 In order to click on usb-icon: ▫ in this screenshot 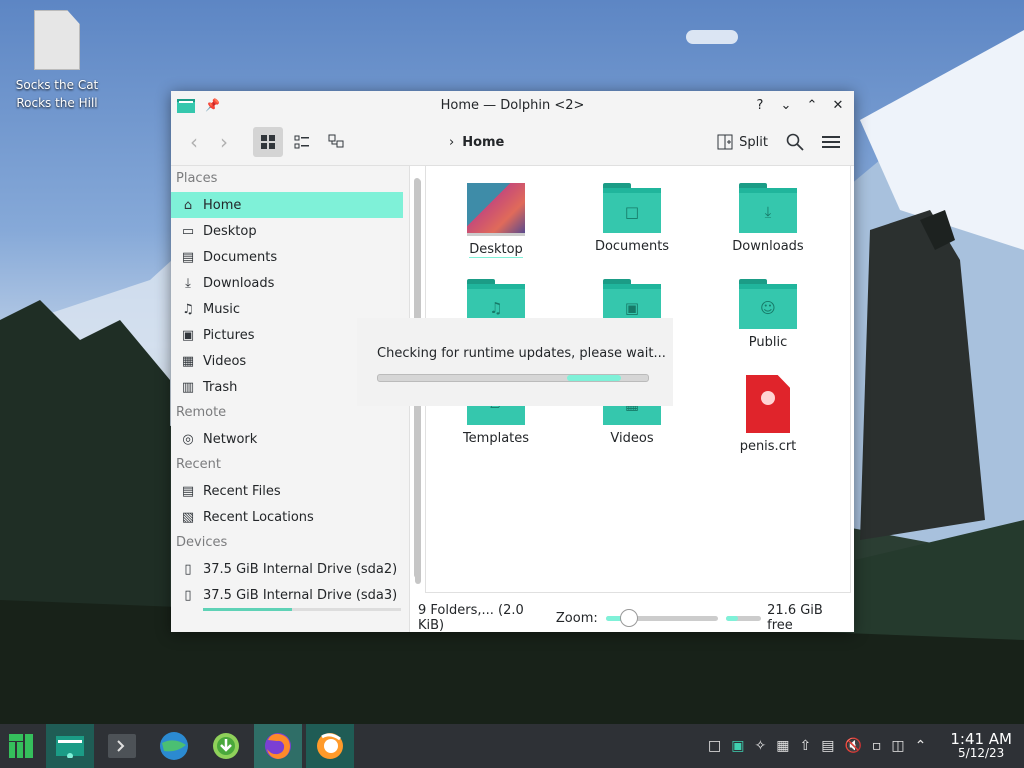, I will do `click(877, 746)`.